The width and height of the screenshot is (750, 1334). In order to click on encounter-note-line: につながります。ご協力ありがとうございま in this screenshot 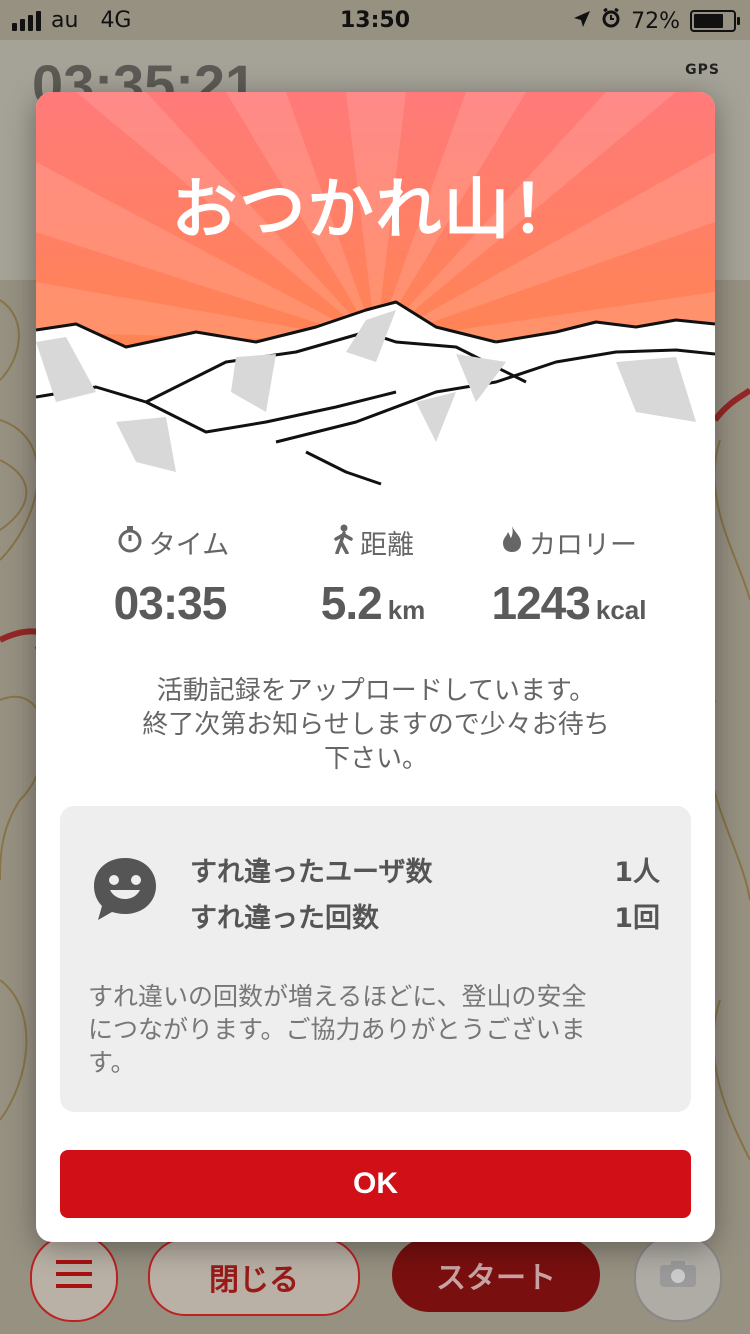, I will do `click(337, 1029)`.